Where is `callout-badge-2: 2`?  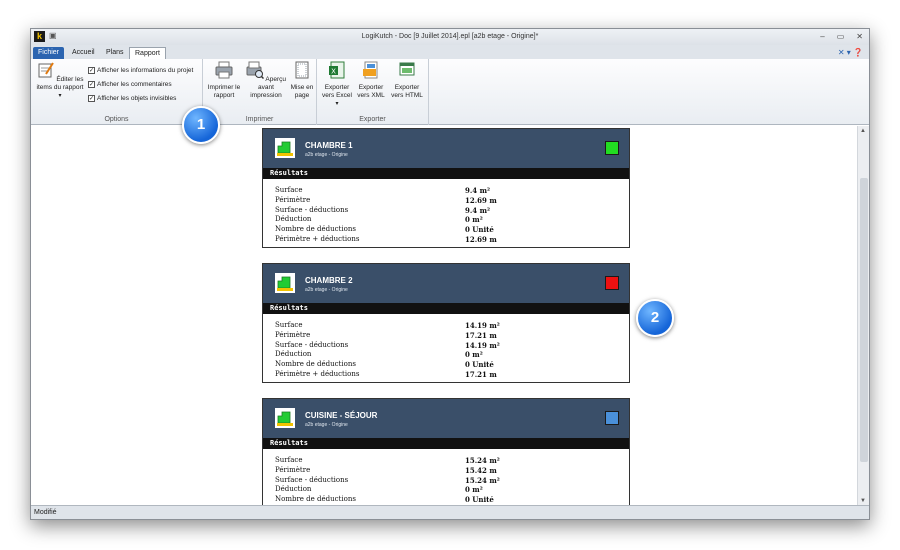
callout-badge-2: 2 is located at coordinates (655, 318).